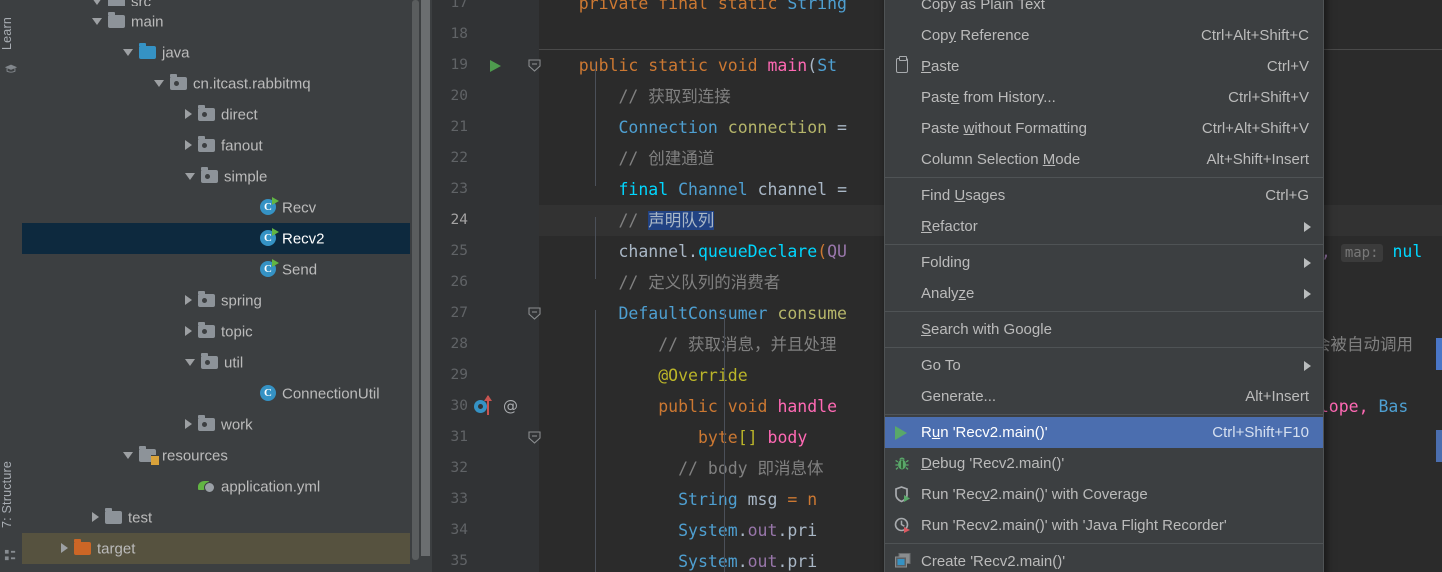  I want to click on tree-item-java: java, so click(221, 52).